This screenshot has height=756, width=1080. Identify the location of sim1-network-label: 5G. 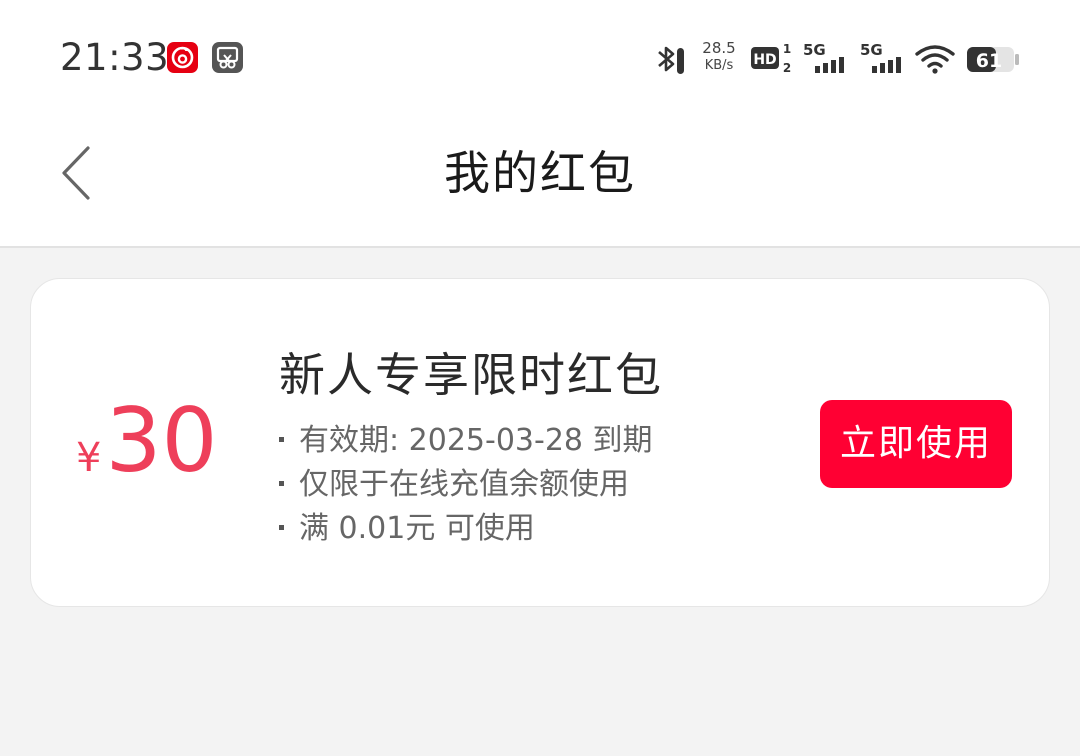
(814, 50).